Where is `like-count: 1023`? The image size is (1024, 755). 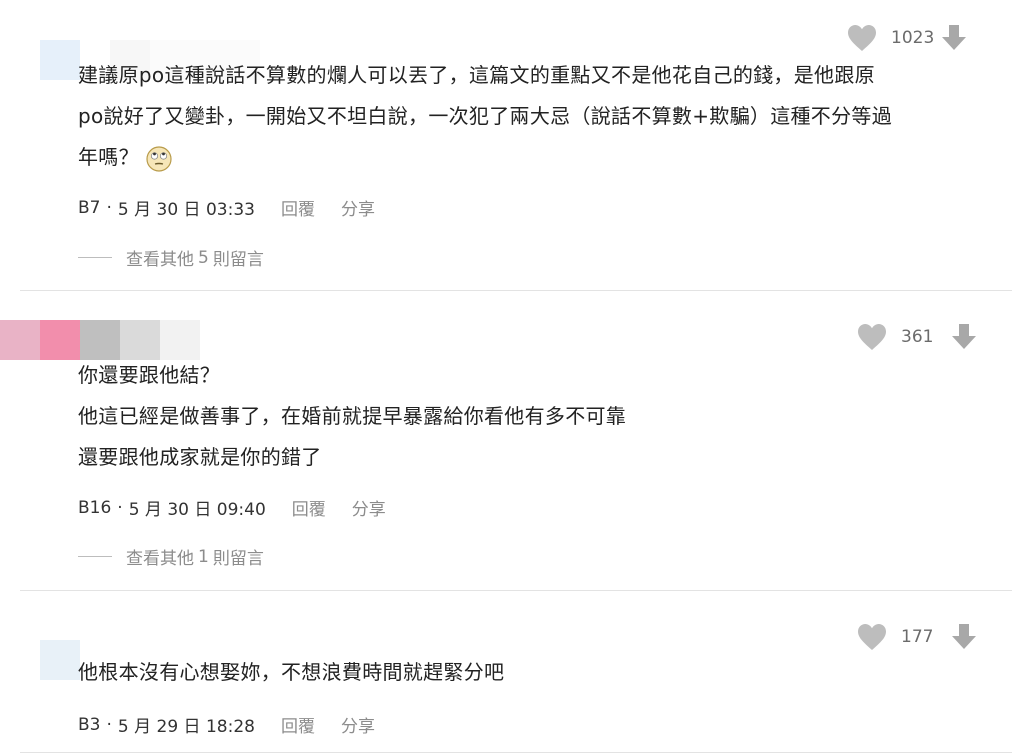 like-count: 1023 is located at coordinates (913, 38).